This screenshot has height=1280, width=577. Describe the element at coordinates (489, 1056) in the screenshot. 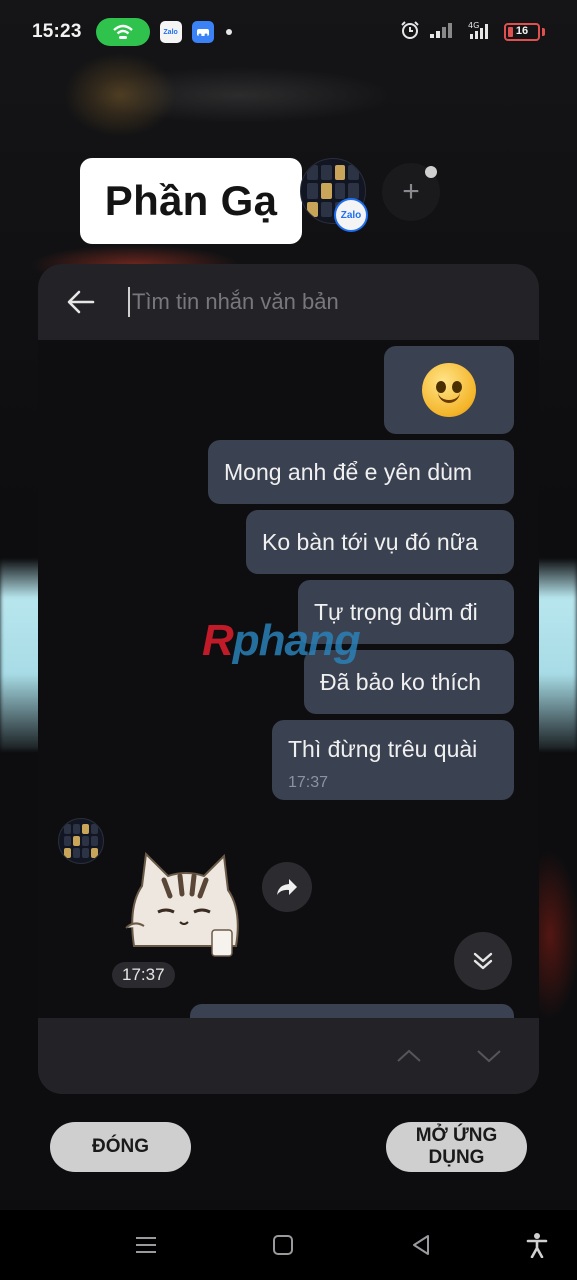

I see `chevron-down-icon` at that location.